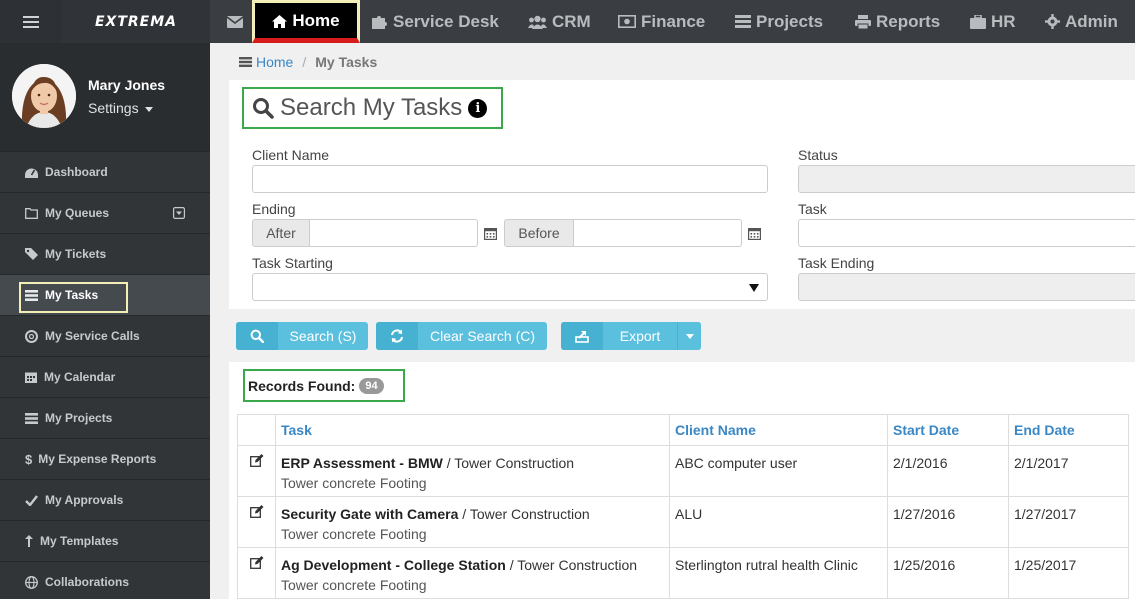 The image size is (1135, 599). What do you see at coordinates (105, 253) in the screenshot?
I see `sidebar-item-my-tickets: My Tickets` at bounding box center [105, 253].